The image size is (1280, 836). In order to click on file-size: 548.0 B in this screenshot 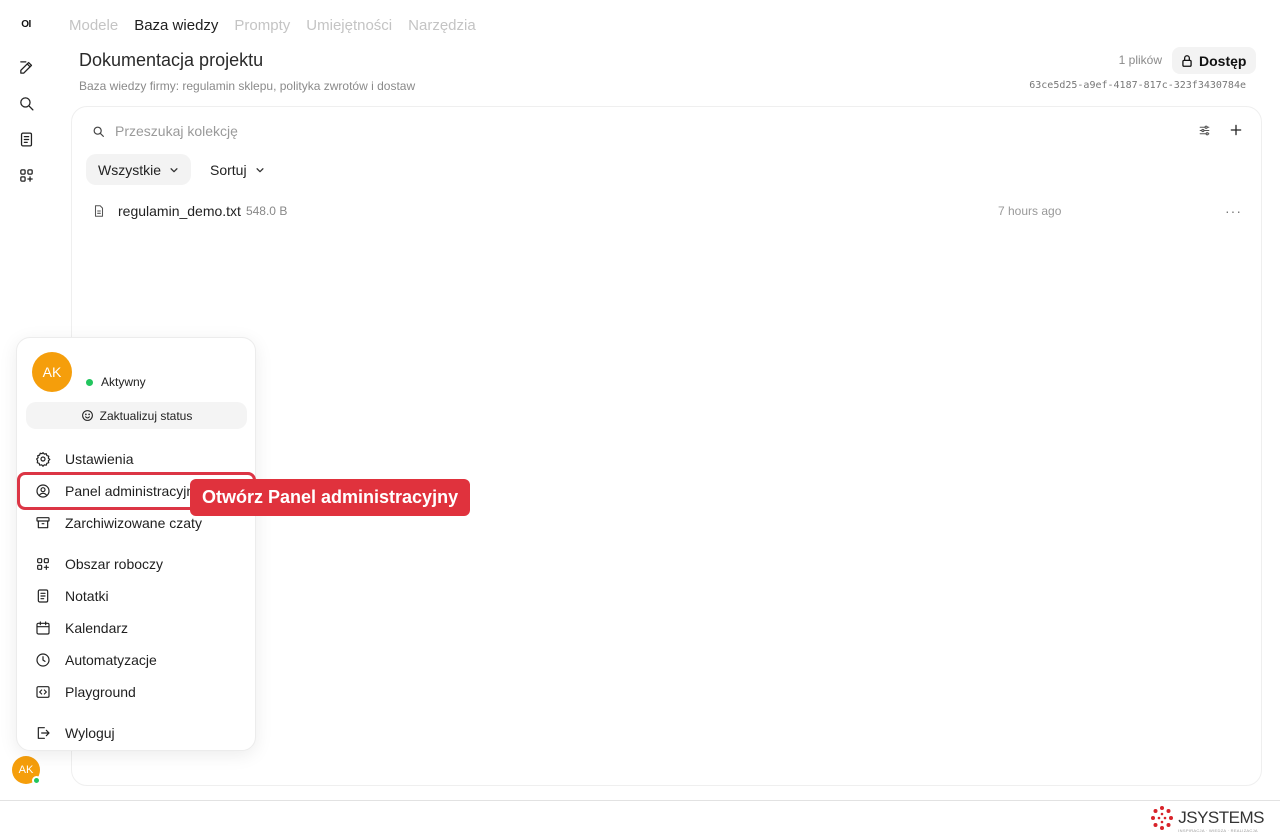, I will do `click(266, 211)`.